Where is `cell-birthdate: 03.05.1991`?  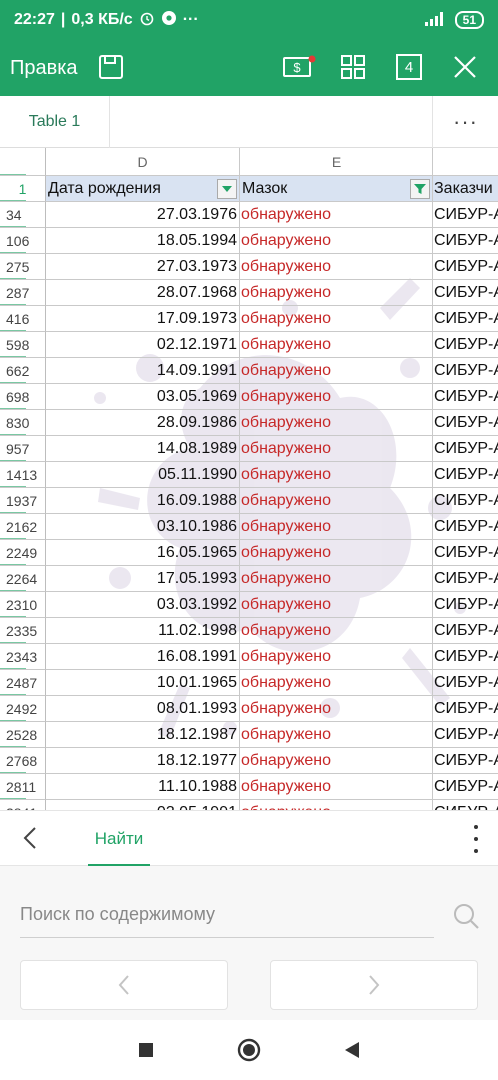
cell-birthdate: 03.05.1991 is located at coordinates (143, 805).